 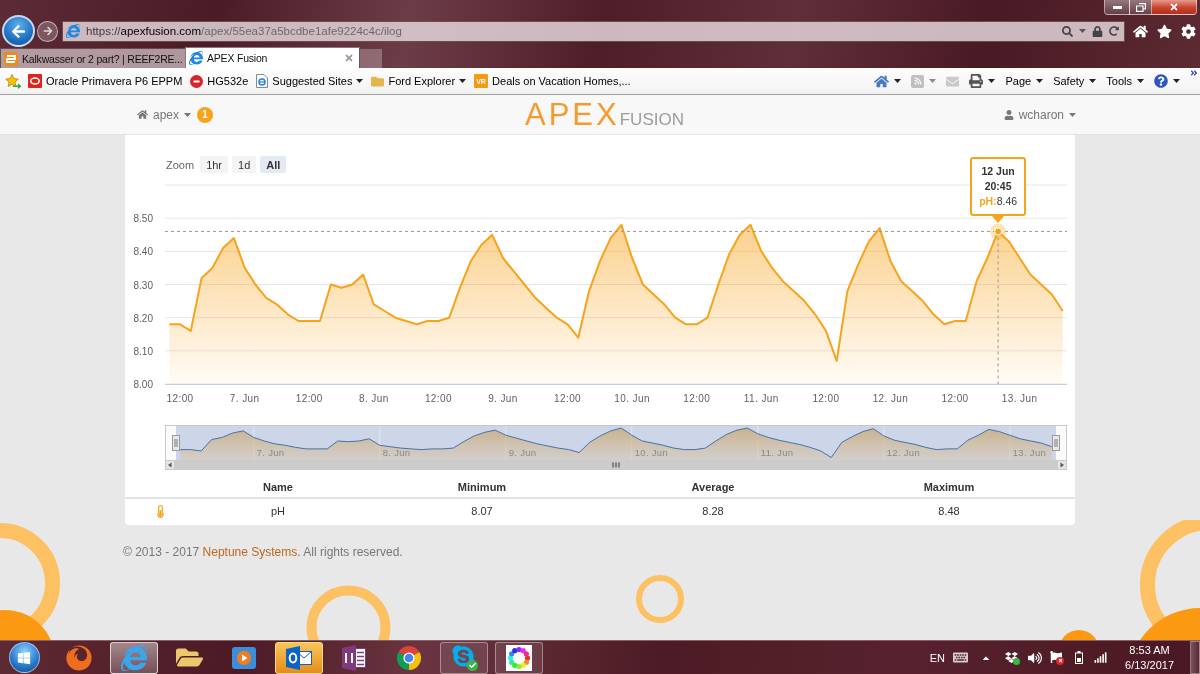 What do you see at coordinates (998, 187) in the screenshot?
I see `tooltip-time: 20:45` at bounding box center [998, 187].